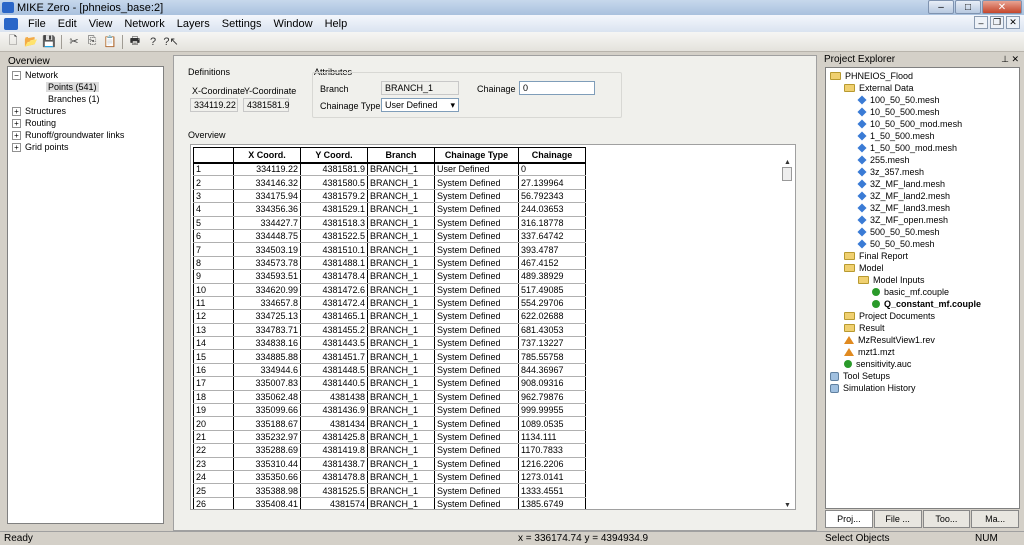 This screenshot has width=1024, height=545. I want to click on row-index-cell: 20, so click(213, 423).